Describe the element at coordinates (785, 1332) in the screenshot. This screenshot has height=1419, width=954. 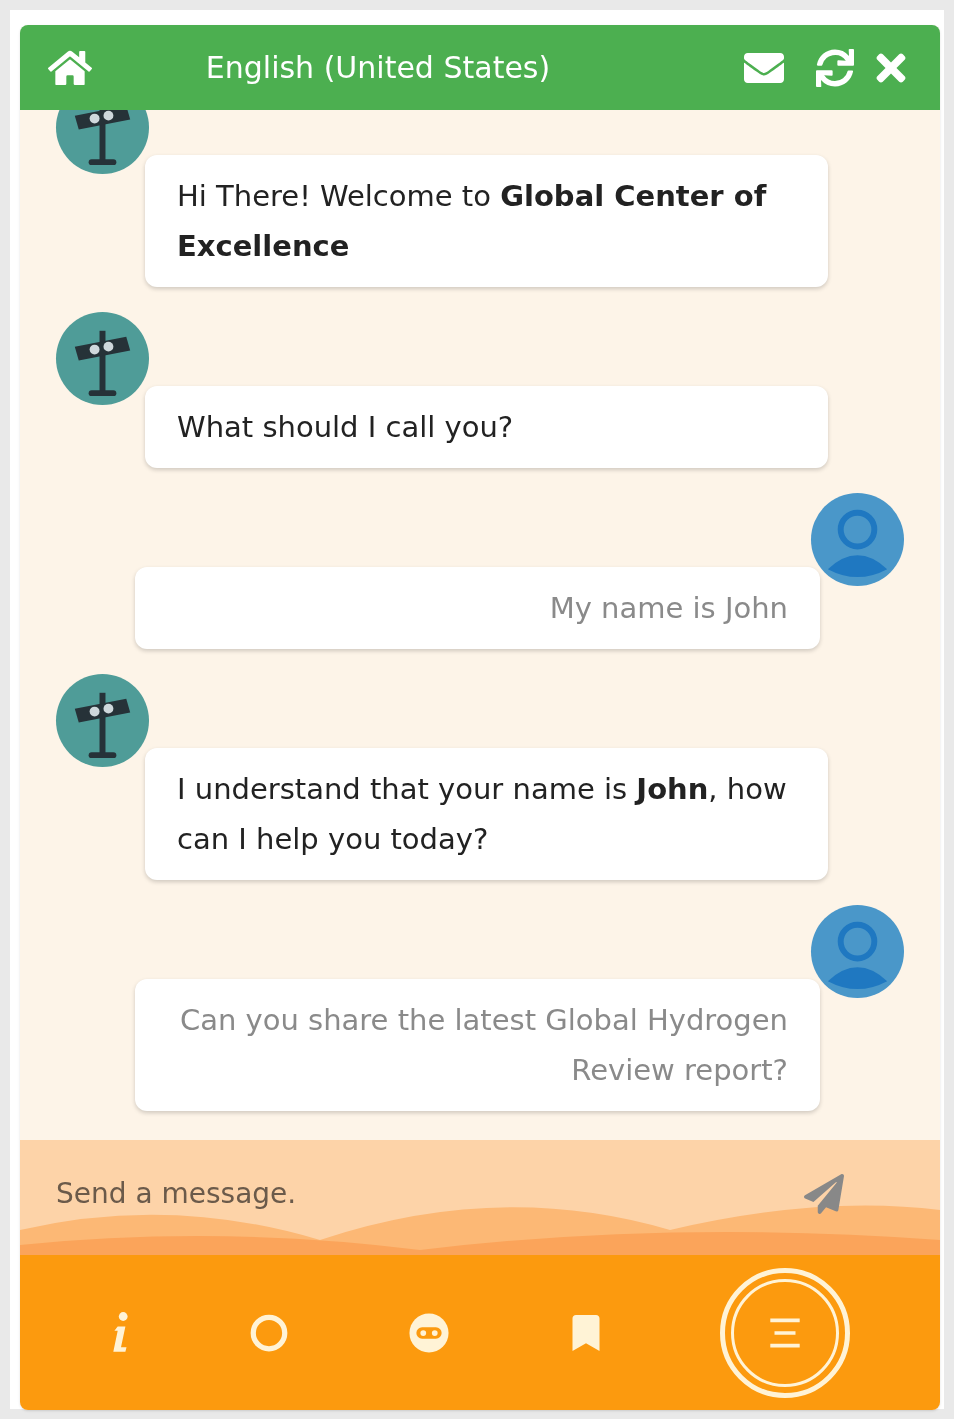
I see `menu-button` at that location.